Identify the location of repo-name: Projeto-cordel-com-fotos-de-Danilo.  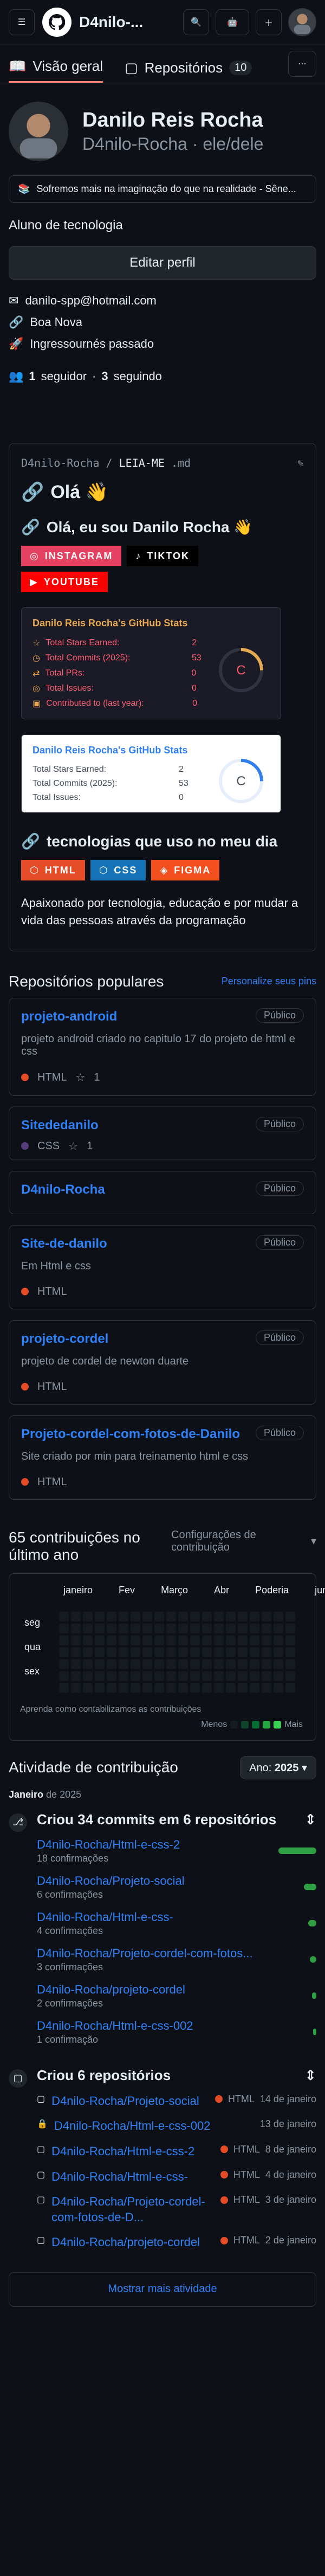
(135, 1435).